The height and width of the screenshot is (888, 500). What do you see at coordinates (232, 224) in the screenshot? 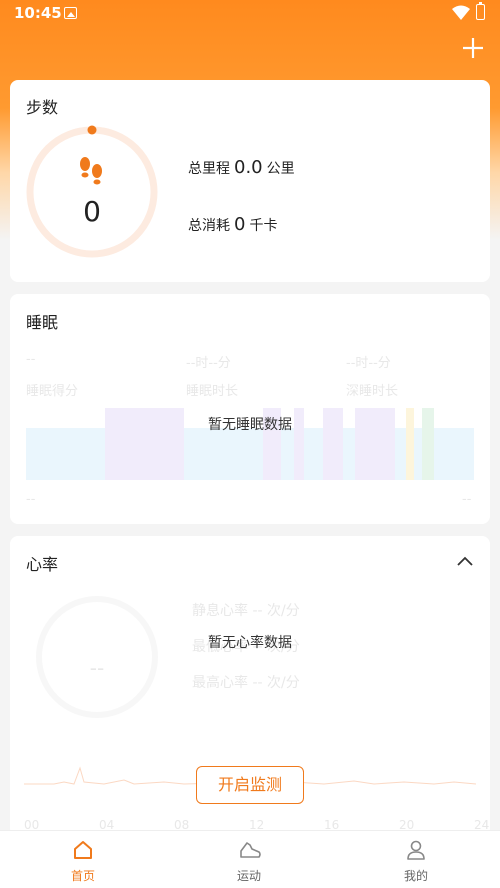
I see `calories-row: 总消耗 0 千卡` at bounding box center [232, 224].